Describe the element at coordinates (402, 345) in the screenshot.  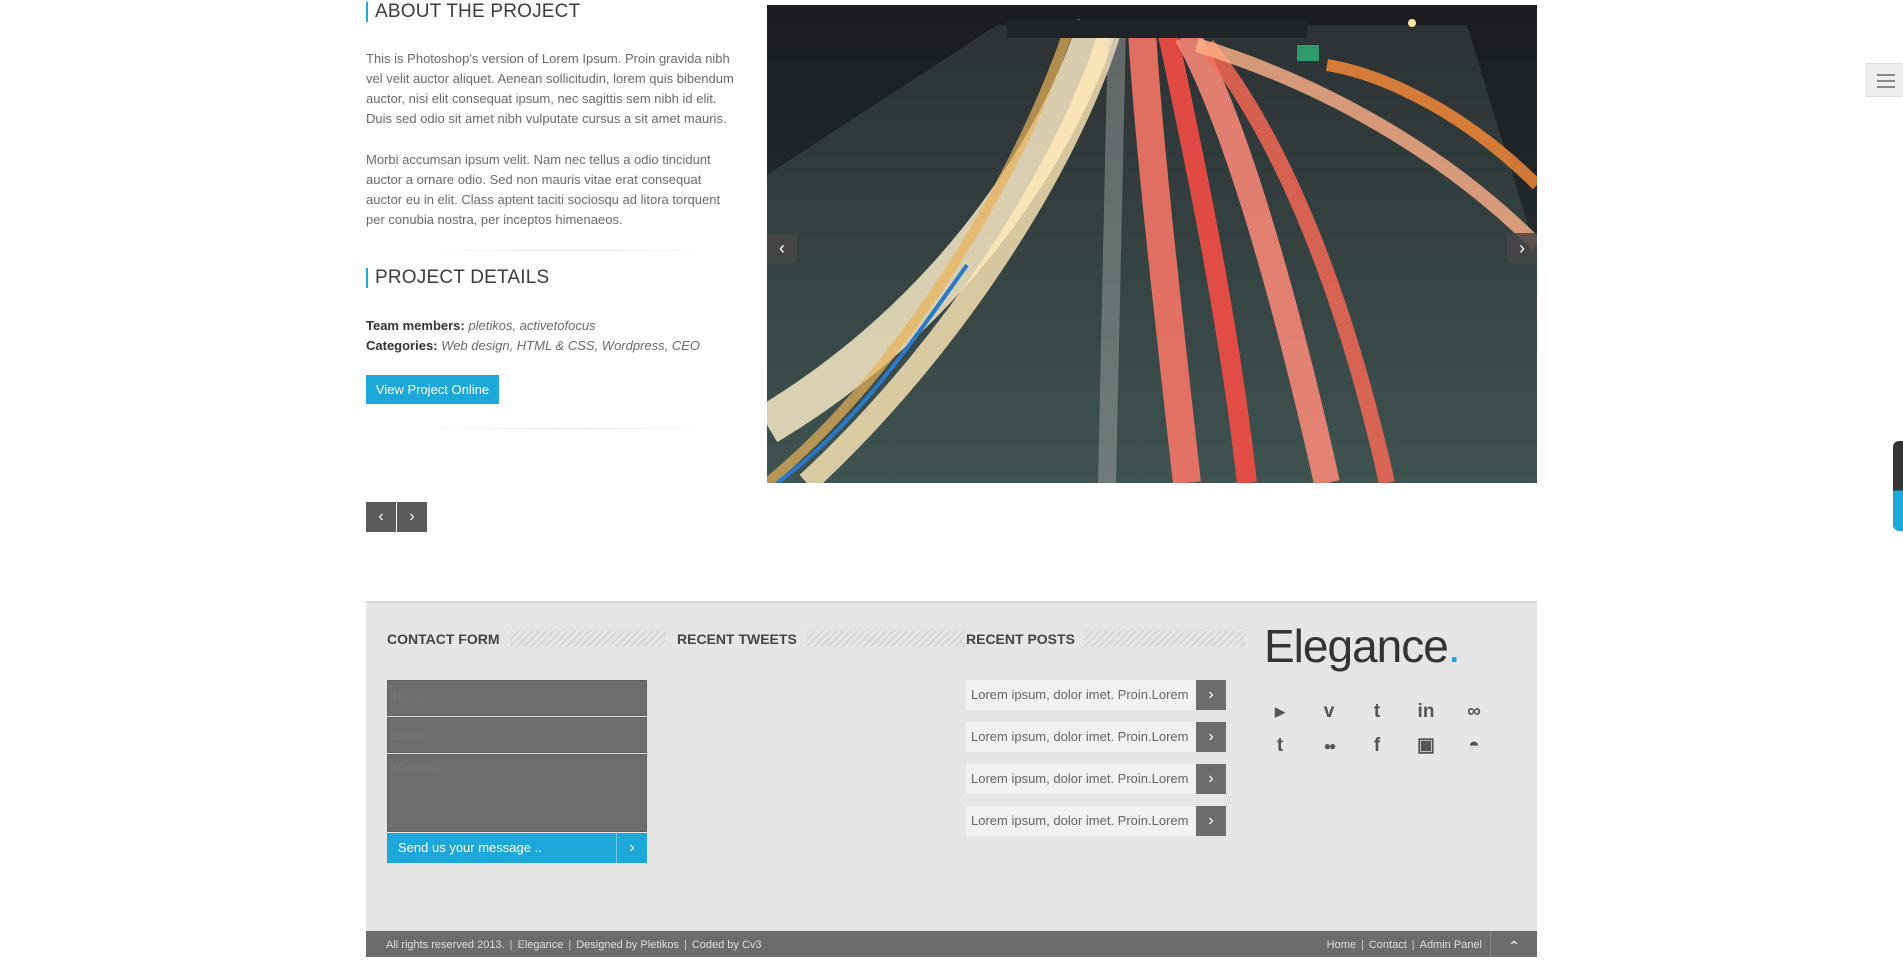
I see `categories-label: Categories:` at that location.